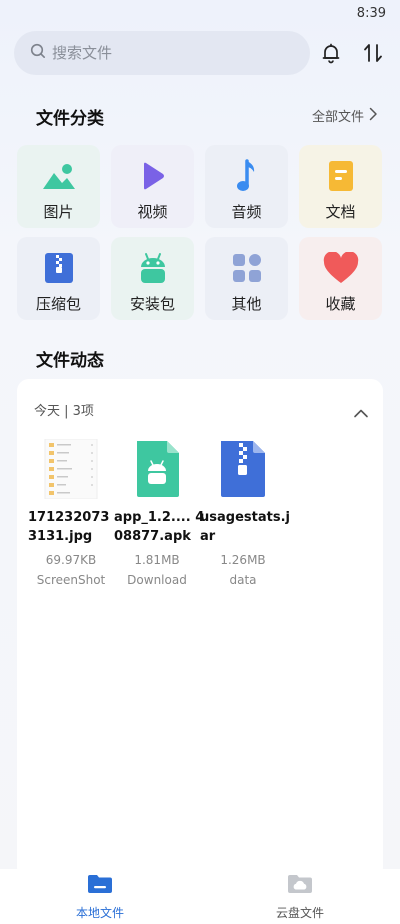 This screenshot has height=924, width=400. What do you see at coordinates (245, 527) in the screenshot?
I see `file-name: usagestats.j ar` at bounding box center [245, 527].